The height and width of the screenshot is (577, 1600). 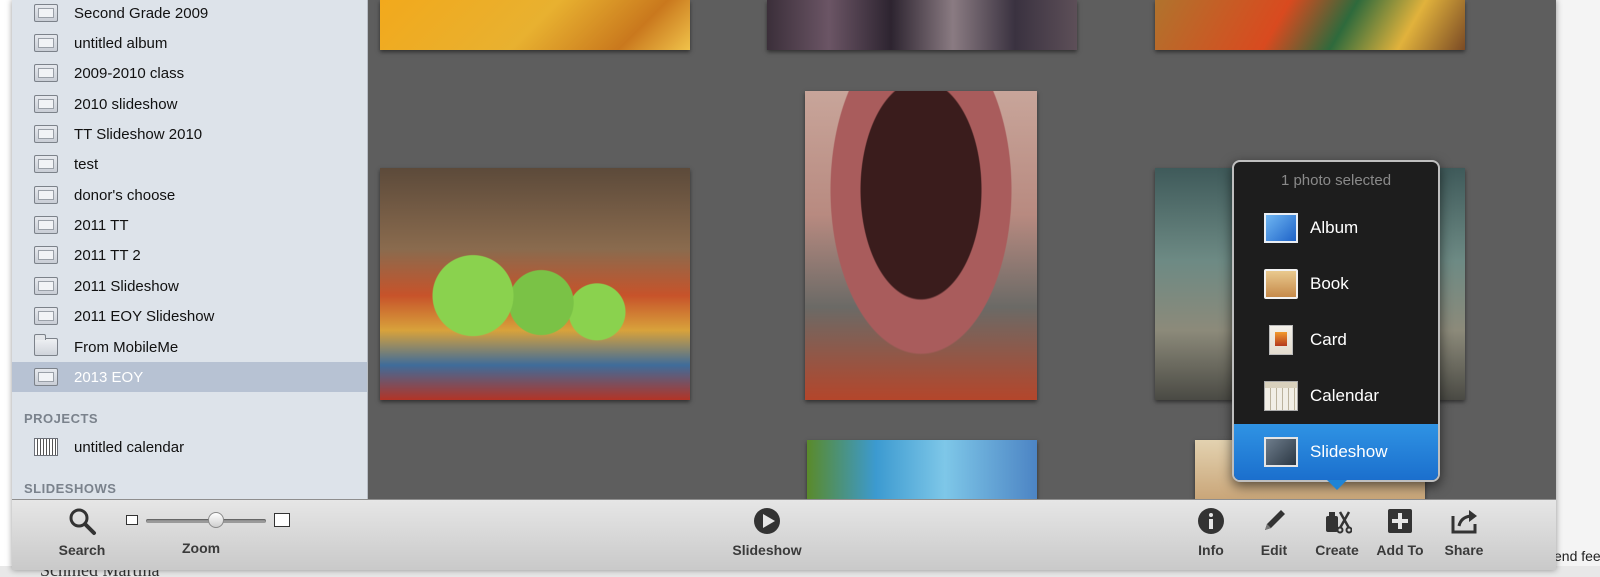 I want to click on edit-button: Edit, so click(x=1274, y=532).